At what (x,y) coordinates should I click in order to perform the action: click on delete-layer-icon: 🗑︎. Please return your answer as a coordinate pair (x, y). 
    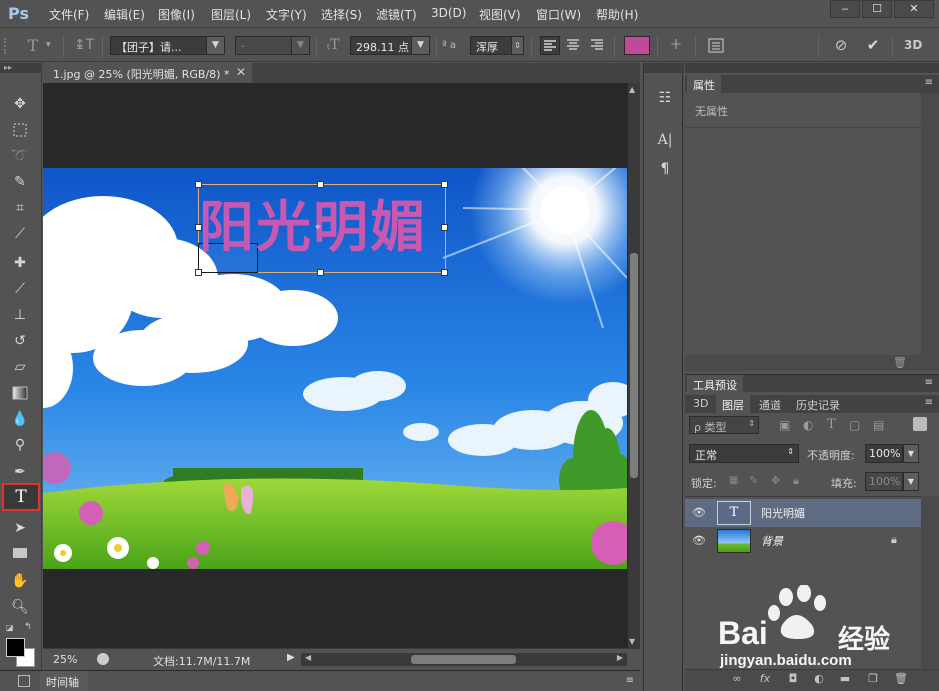
    Looking at the image, I should click on (901, 678).